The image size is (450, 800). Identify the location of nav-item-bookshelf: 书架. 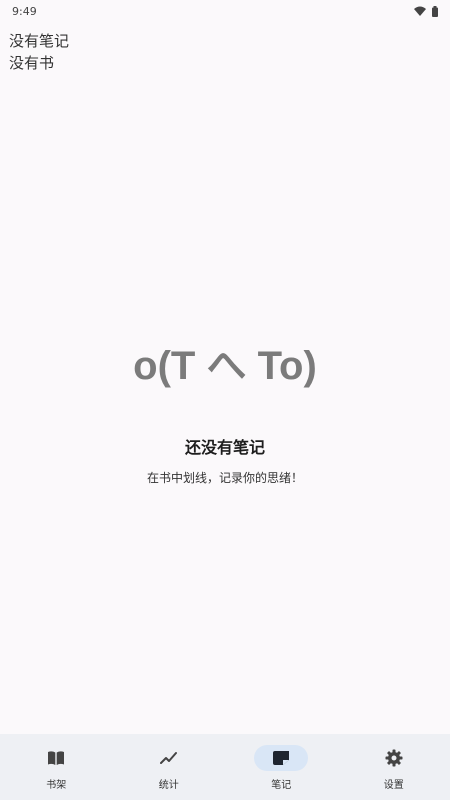
(56, 767).